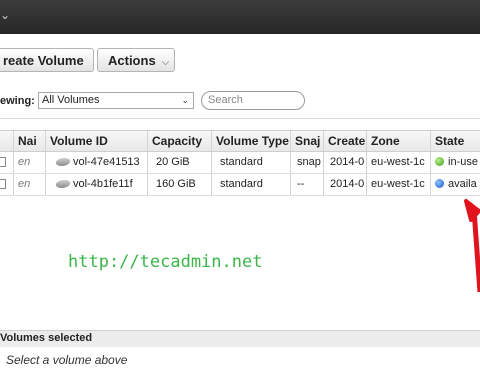 The height and width of the screenshot is (370, 480). What do you see at coordinates (67, 360) in the screenshot?
I see `details-panel-hint: Select a volume above` at bounding box center [67, 360].